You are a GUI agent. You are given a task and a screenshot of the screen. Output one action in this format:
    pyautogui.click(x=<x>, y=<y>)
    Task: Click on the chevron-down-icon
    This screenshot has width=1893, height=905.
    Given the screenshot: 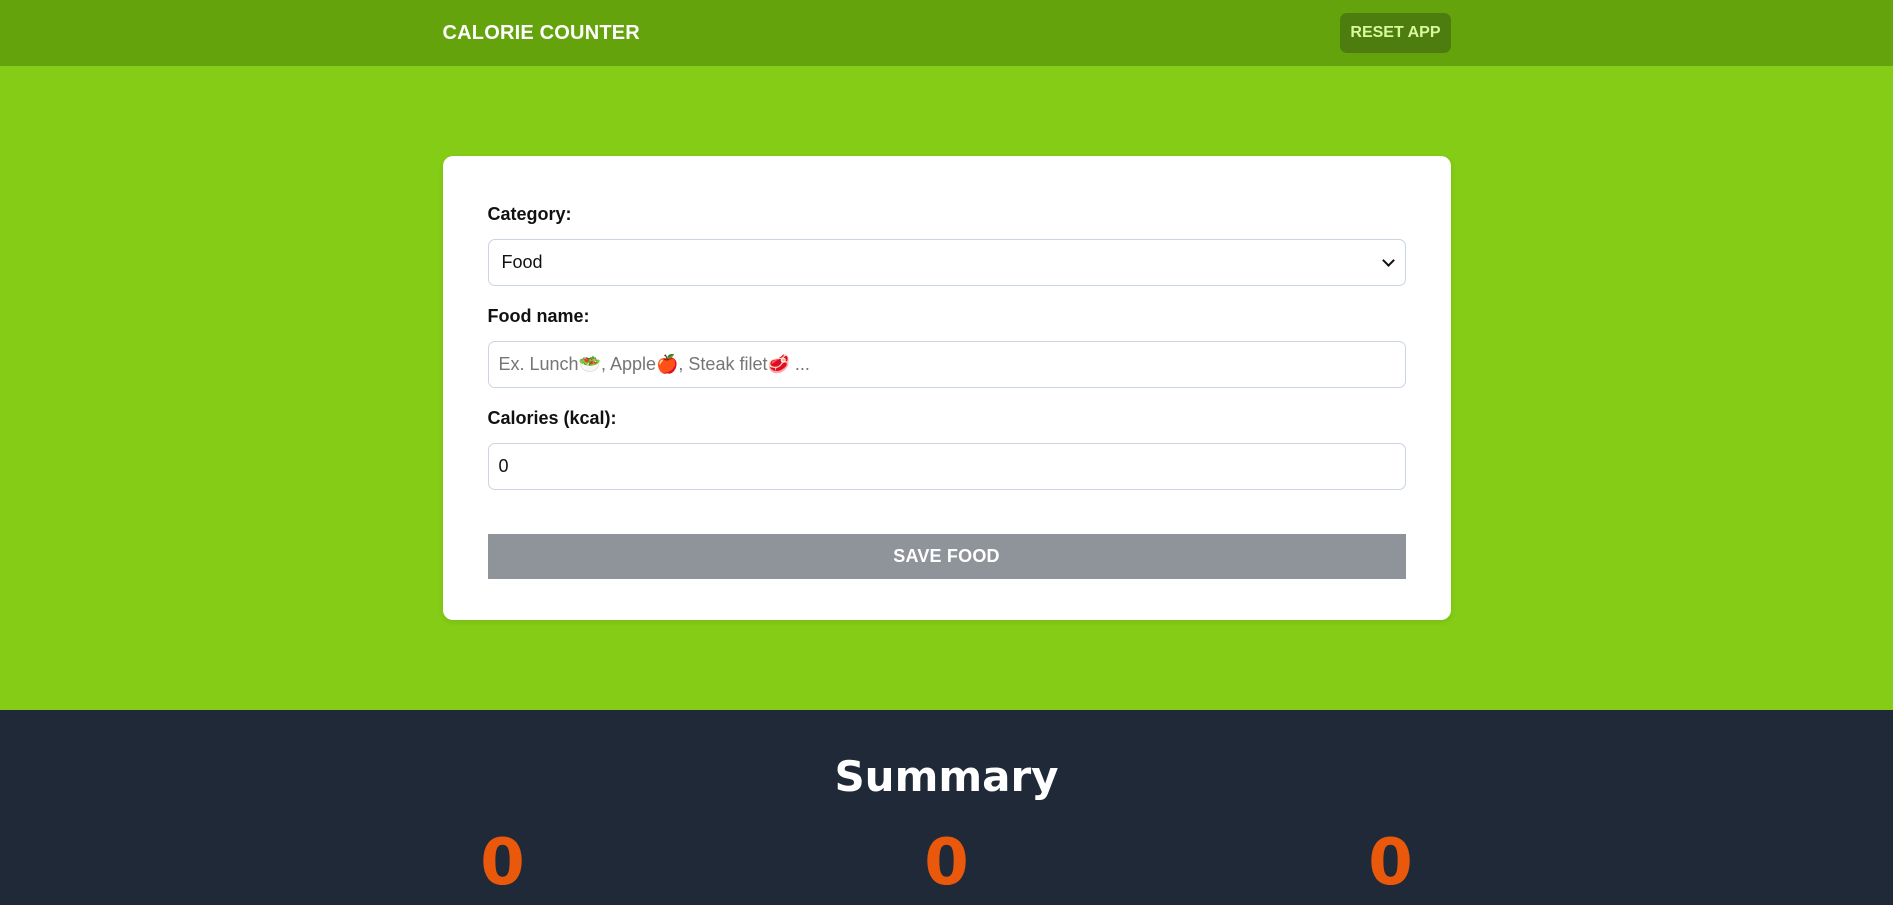 What is the action you would take?
    pyautogui.click(x=1388, y=260)
    